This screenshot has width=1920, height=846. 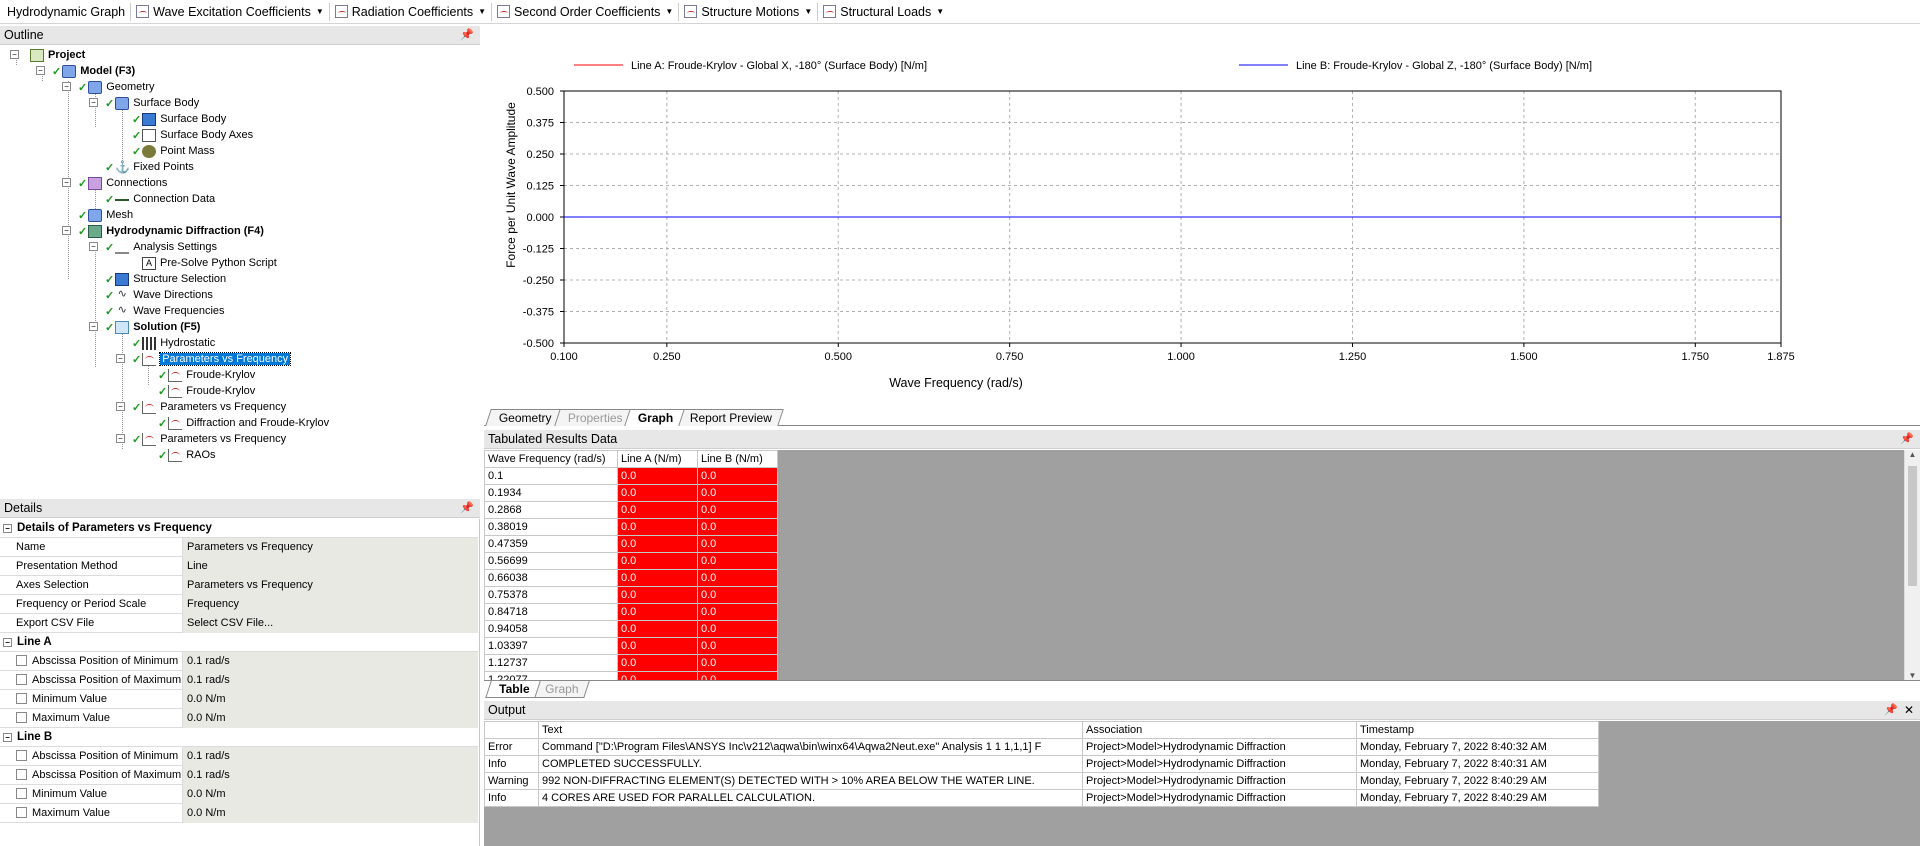 What do you see at coordinates (179, 119) in the screenshot?
I see `tree-node-surface-body: ✓ Surface Body` at bounding box center [179, 119].